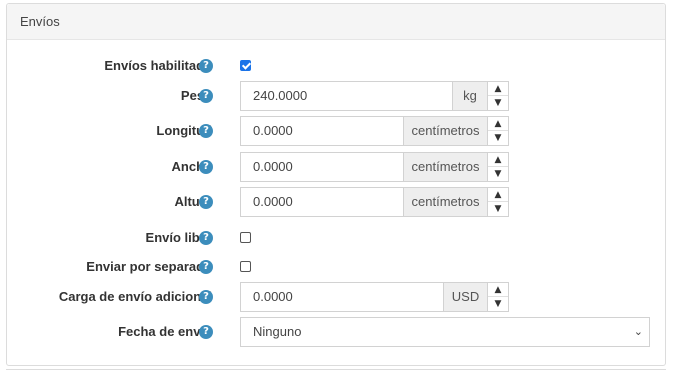  I want to click on height-spinner: ▲ ▼, so click(498, 202).